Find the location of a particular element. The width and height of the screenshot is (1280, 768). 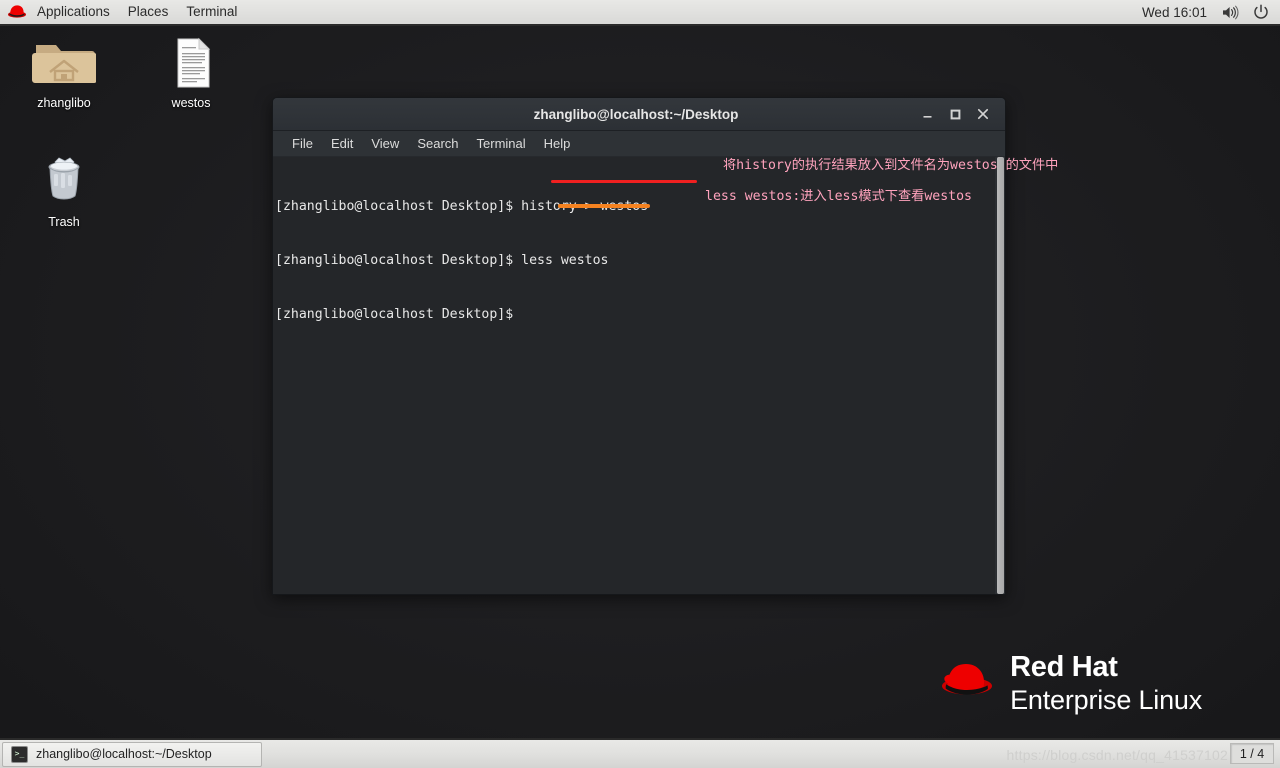

taskbar-item-terminal: >_ zhanglibo@localhost:~/Desktop is located at coordinates (132, 754).